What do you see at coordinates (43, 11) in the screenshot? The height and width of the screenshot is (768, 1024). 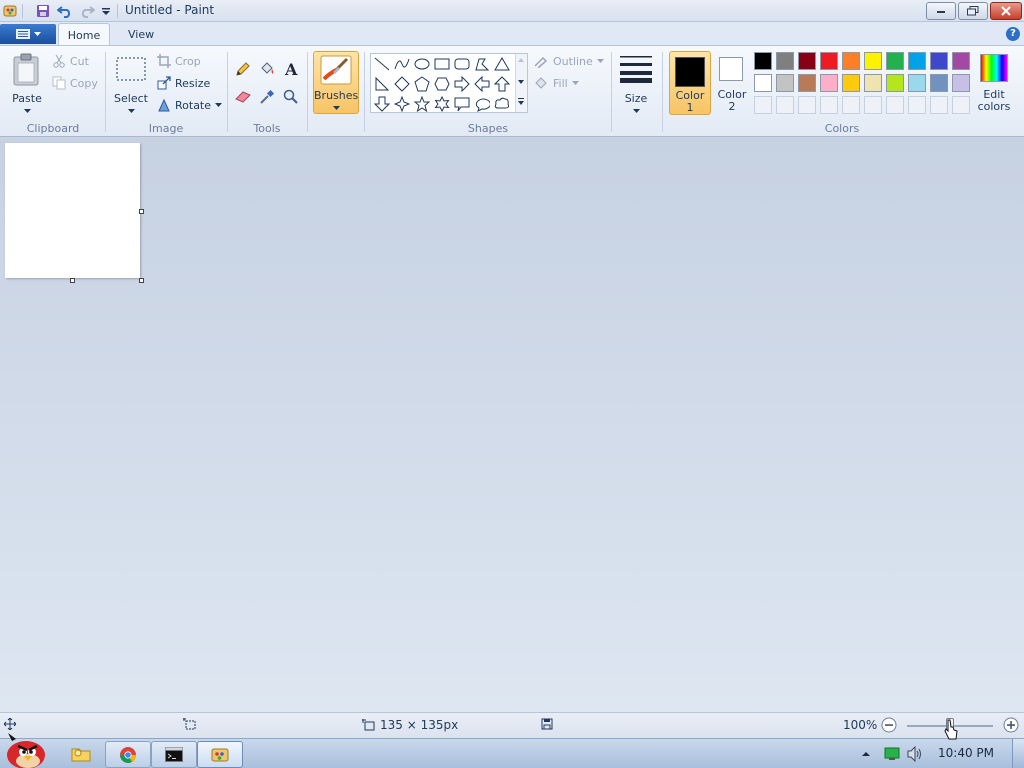 I see `save-icon` at bounding box center [43, 11].